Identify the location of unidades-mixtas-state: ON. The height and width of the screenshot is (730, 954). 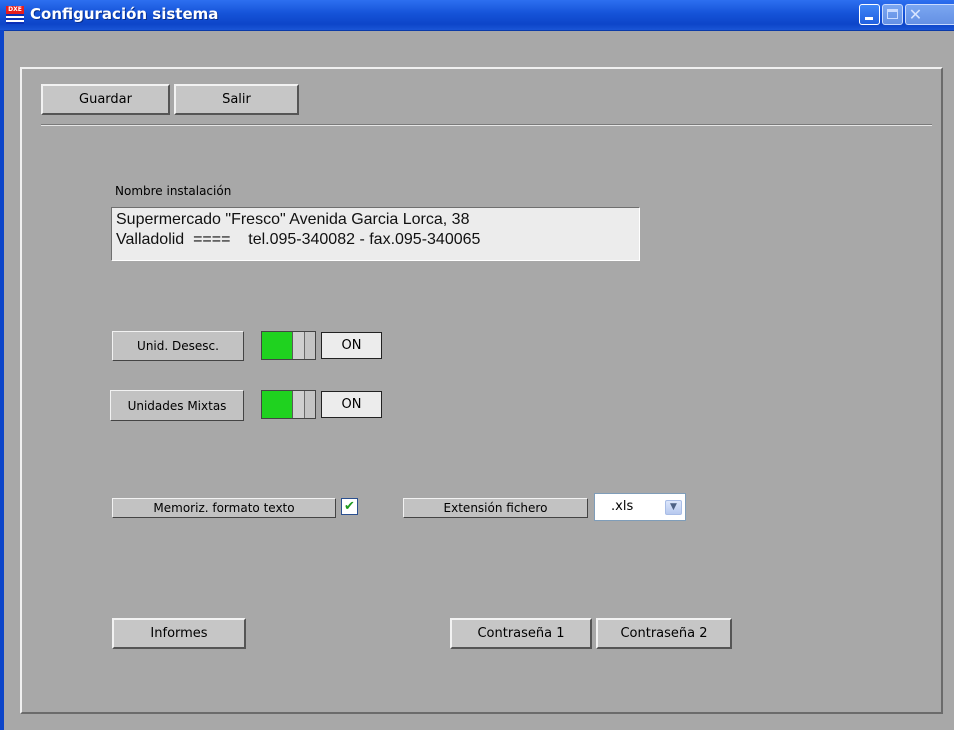
(351, 404).